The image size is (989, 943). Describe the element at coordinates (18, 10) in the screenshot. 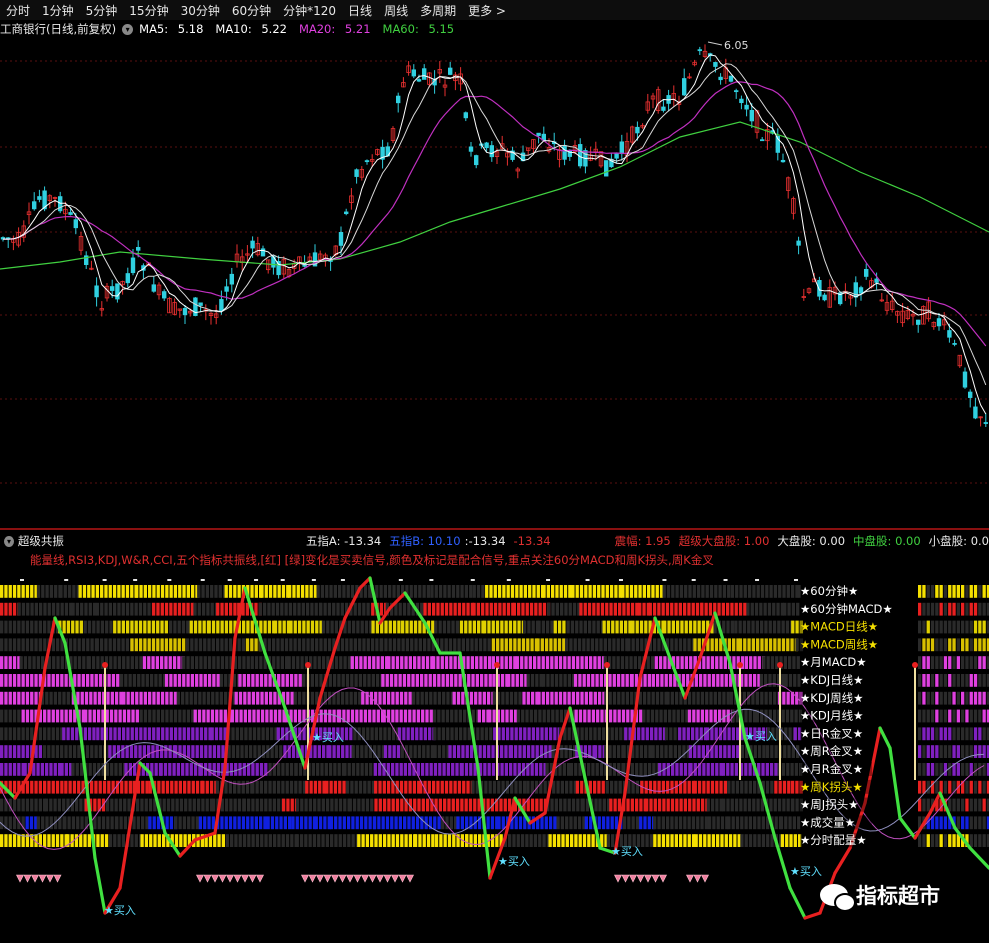

I see `period-tab-0: 分时` at that location.